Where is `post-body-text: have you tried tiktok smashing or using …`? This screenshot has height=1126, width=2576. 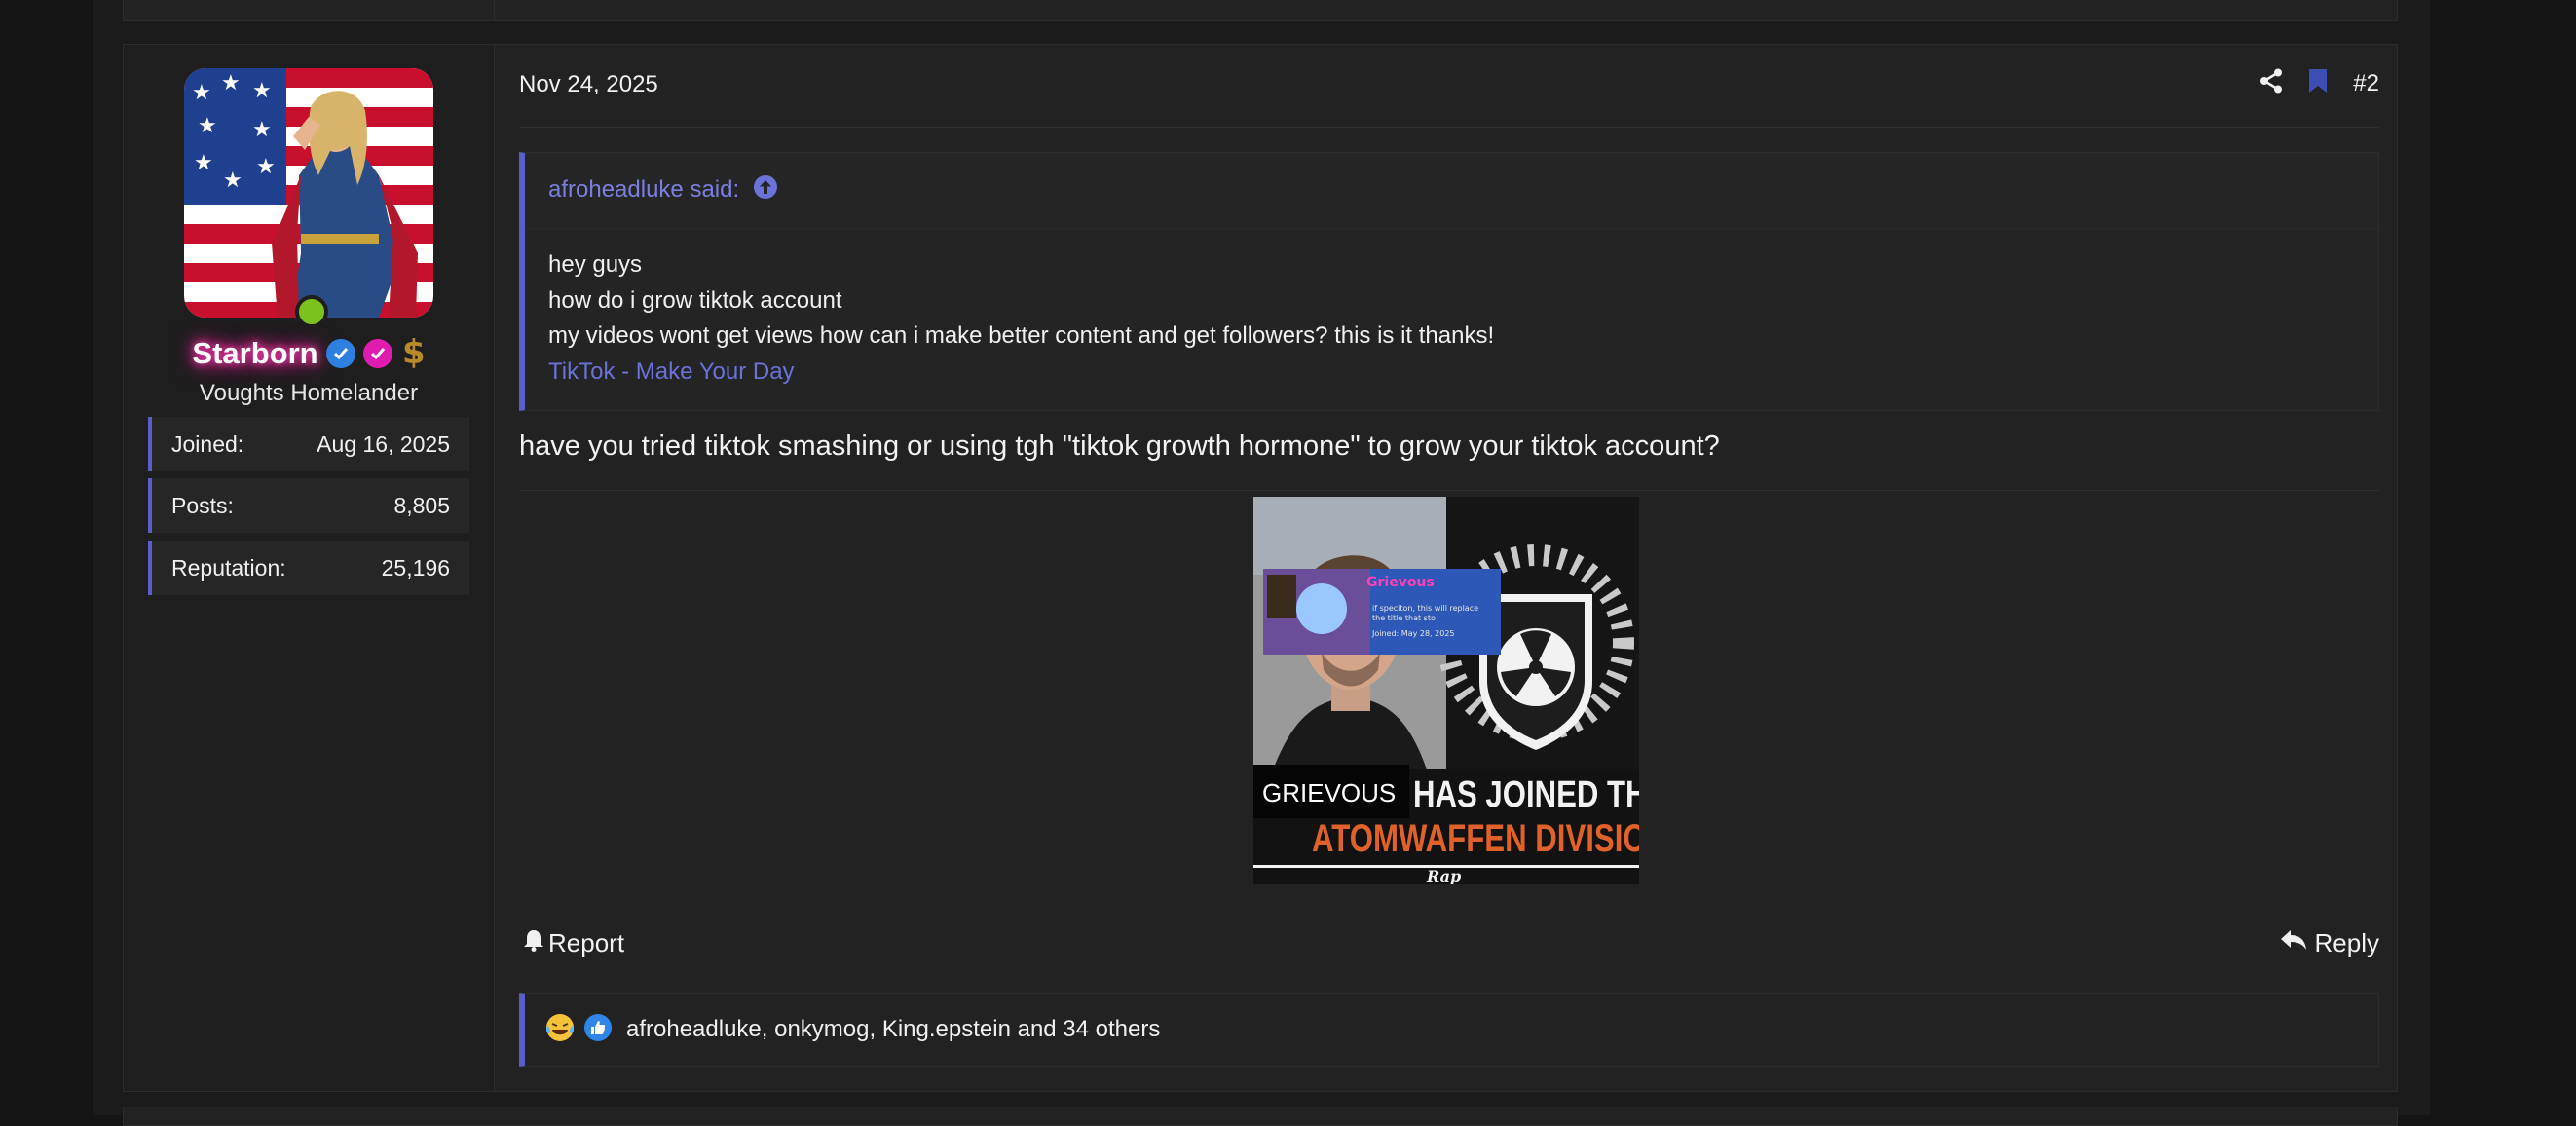 post-body-text: have you tried tiktok smashing or using … is located at coordinates (1119, 446).